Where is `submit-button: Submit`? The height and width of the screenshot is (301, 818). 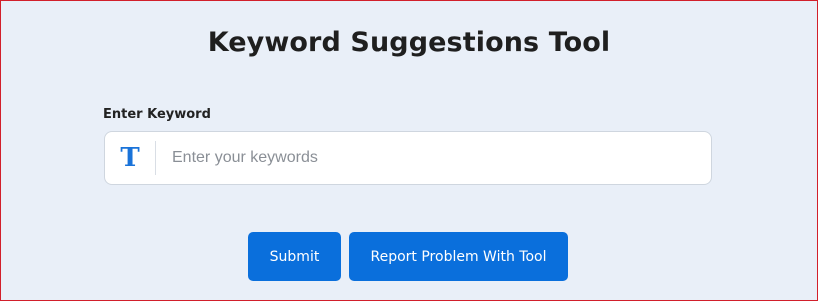
submit-button: Submit is located at coordinates (294, 256).